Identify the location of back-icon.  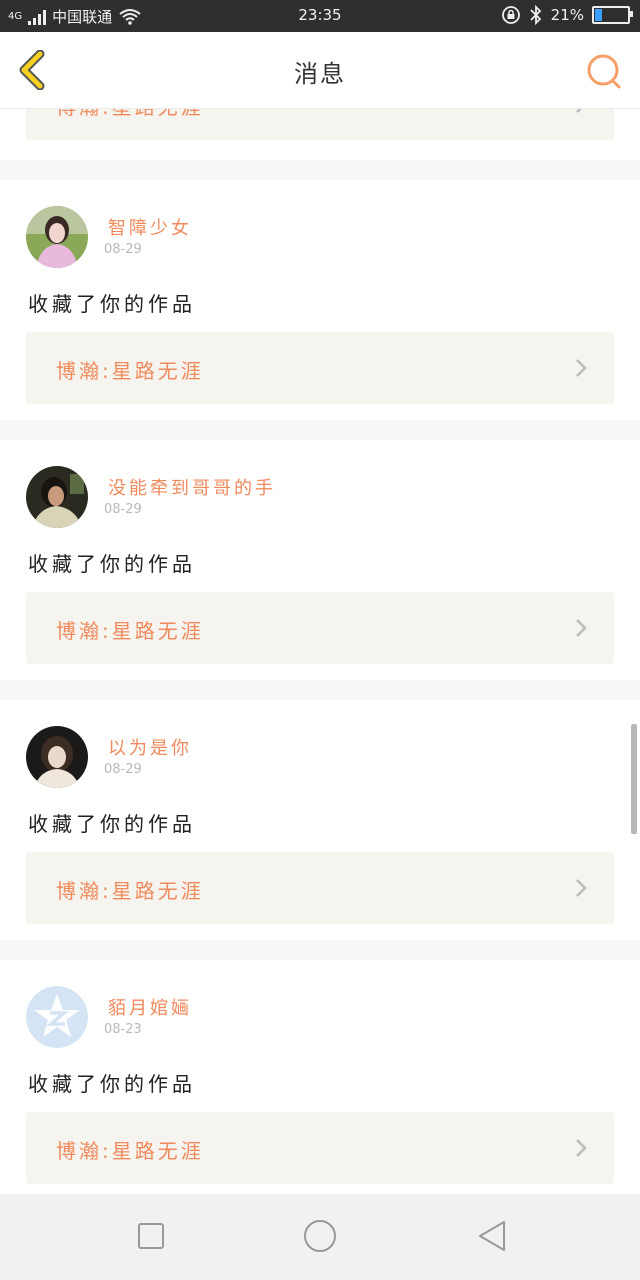
(492, 1236).